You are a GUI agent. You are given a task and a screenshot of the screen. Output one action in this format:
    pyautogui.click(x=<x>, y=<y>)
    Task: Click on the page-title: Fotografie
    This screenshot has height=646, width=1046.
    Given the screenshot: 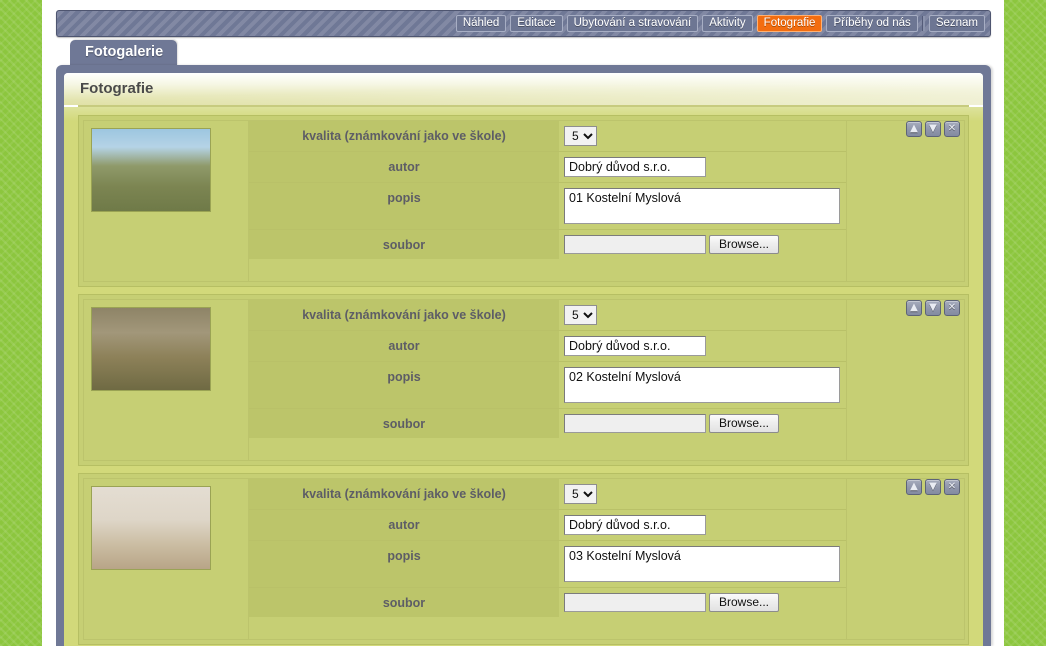 What is the action you would take?
    pyautogui.click(x=117, y=88)
    